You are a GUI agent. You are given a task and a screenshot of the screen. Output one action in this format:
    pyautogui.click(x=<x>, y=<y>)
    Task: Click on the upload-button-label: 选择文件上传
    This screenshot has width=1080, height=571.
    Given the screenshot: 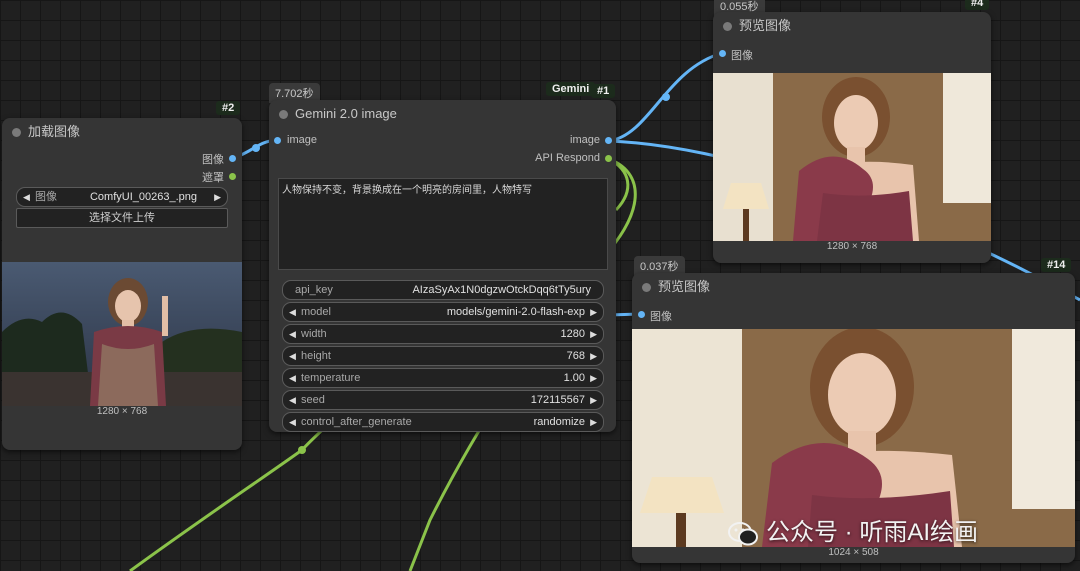 What is the action you would take?
    pyautogui.click(x=122, y=218)
    